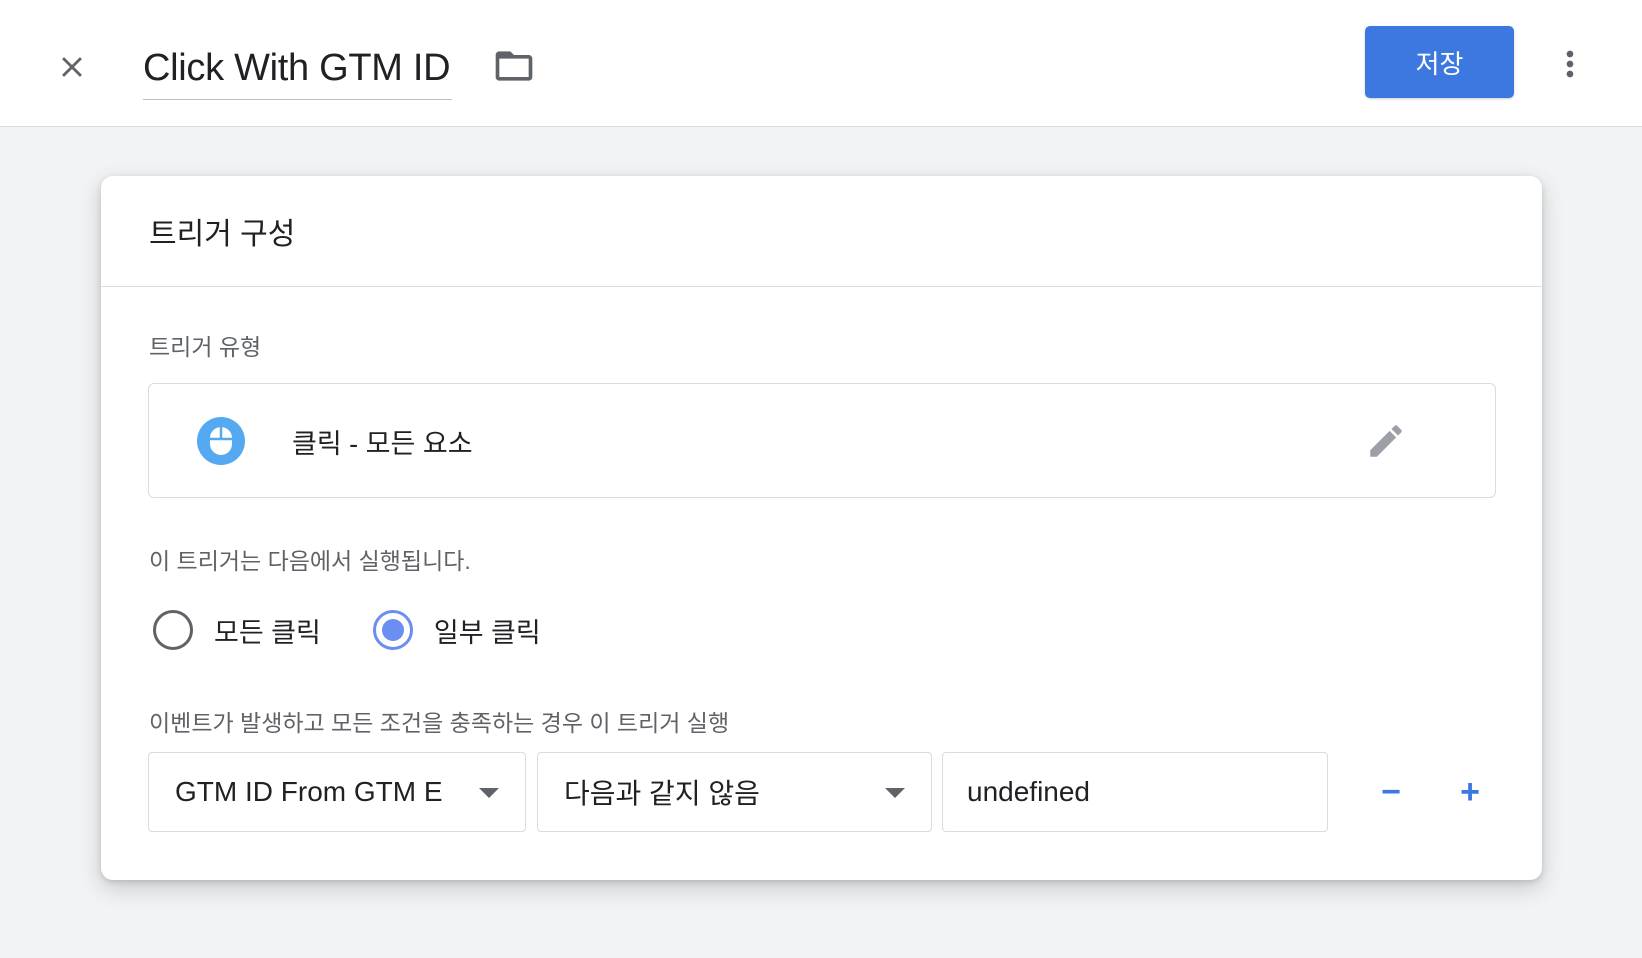 The height and width of the screenshot is (958, 1642). I want to click on more-options-button, so click(1570, 64).